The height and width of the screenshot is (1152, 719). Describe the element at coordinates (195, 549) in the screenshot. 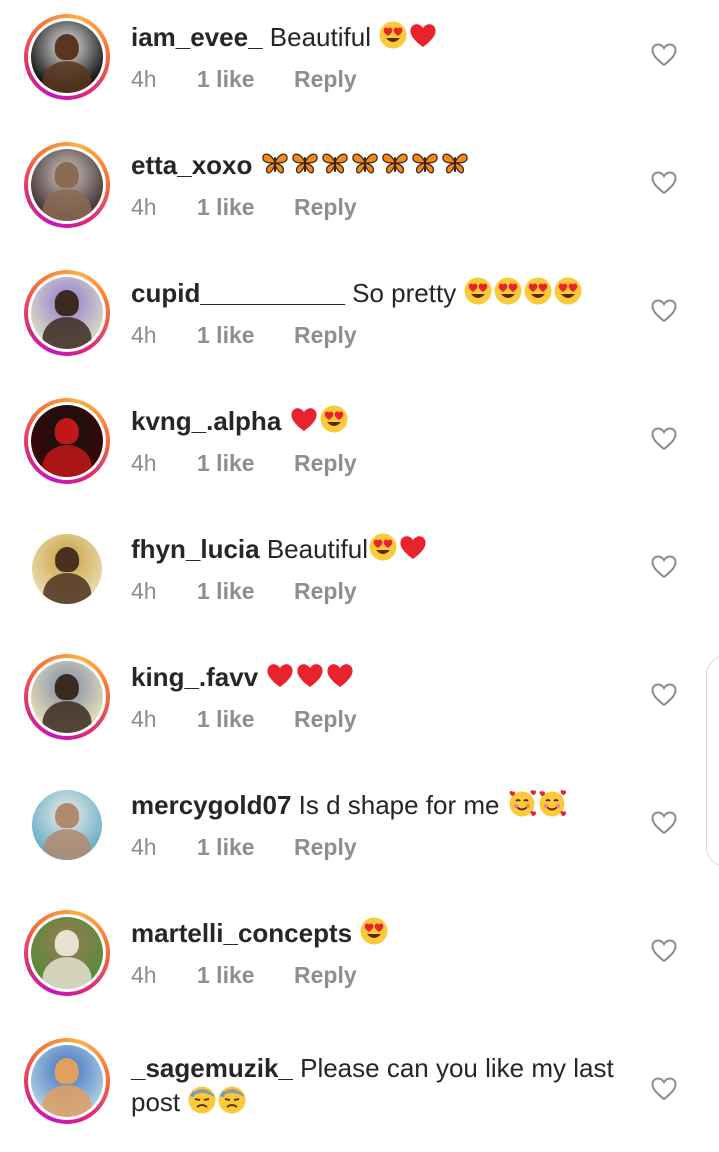

I see `comment-username: fhyn_lucia` at that location.